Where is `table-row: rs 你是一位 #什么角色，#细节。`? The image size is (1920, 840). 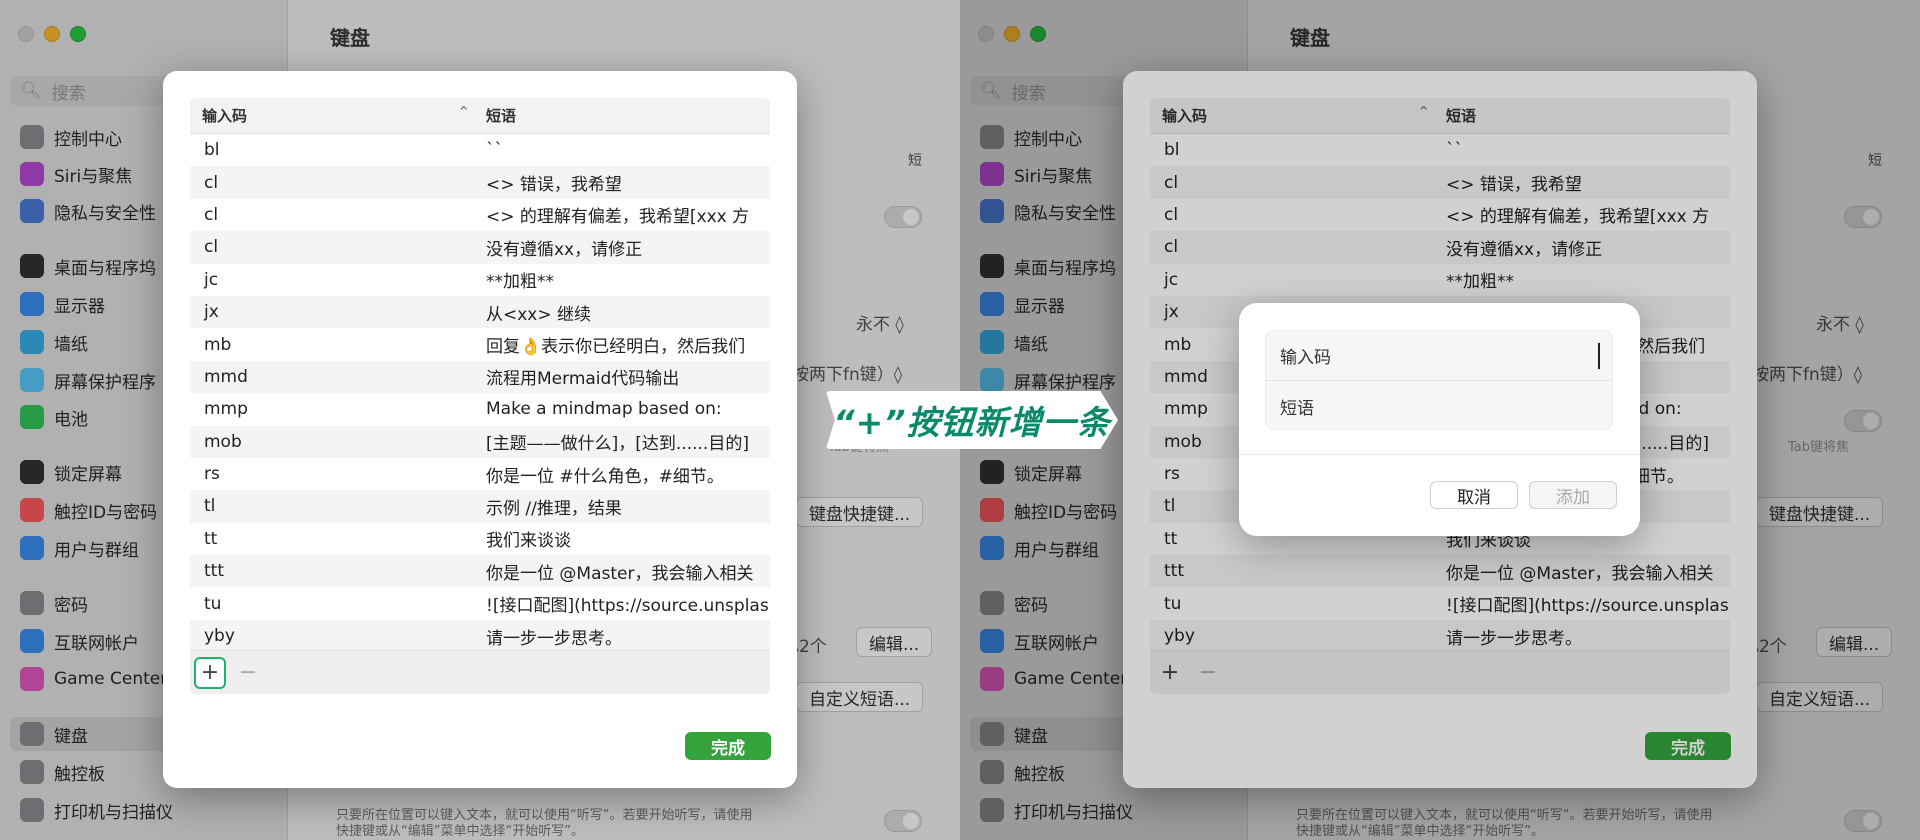
table-row: rs 你是一位 #什么角色，#细节。 is located at coordinates (480, 474).